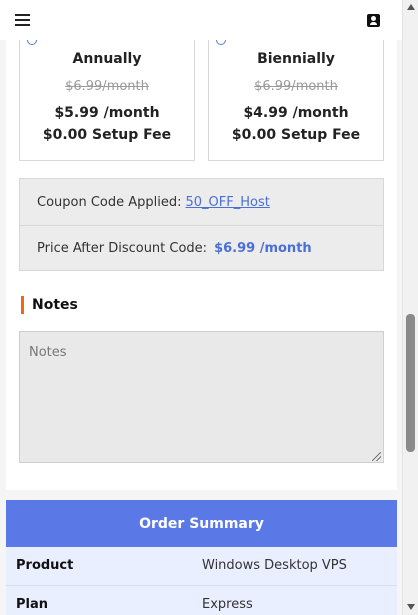 This screenshot has height=615, width=418. What do you see at coordinates (296, 113) in the screenshot?
I see `plan-price: $4.99 /month` at bounding box center [296, 113].